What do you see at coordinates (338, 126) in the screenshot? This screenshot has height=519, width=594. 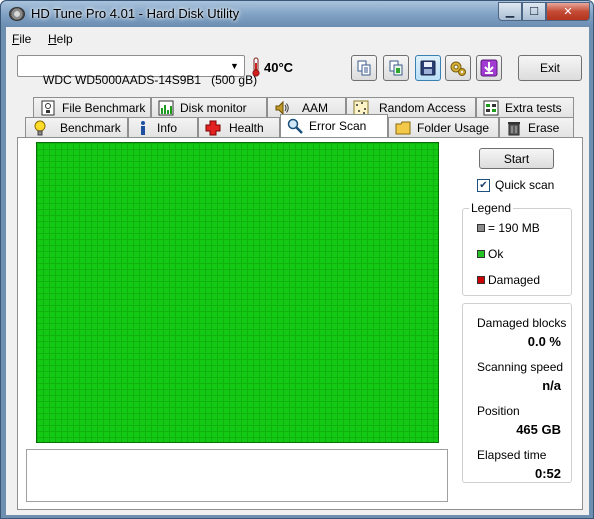 I see `tab-label: Error Scan` at bounding box center [338, 126].